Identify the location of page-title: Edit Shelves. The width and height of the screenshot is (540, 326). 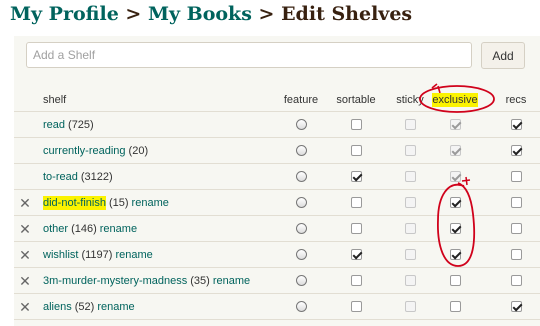
(347, 14).